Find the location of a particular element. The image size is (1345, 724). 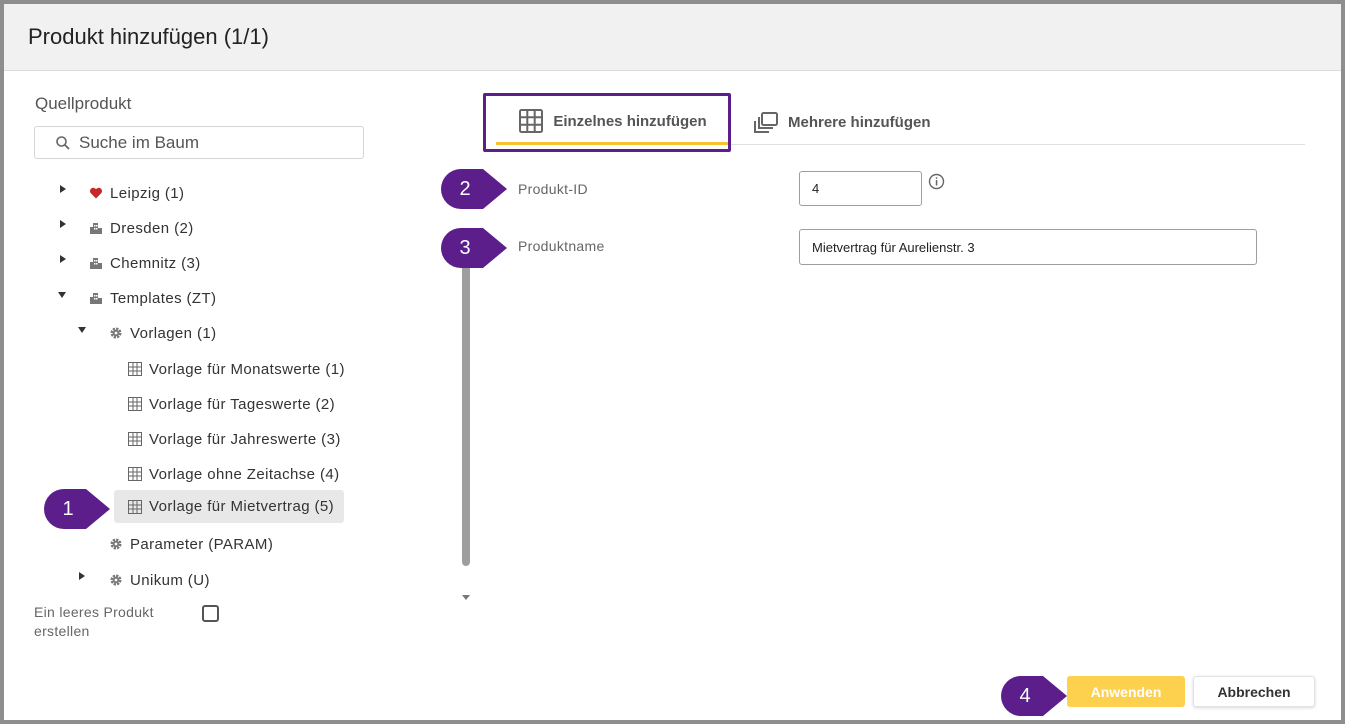

tree-item-leipzig: Leipzig (1) is located at coordinates (136, 193).